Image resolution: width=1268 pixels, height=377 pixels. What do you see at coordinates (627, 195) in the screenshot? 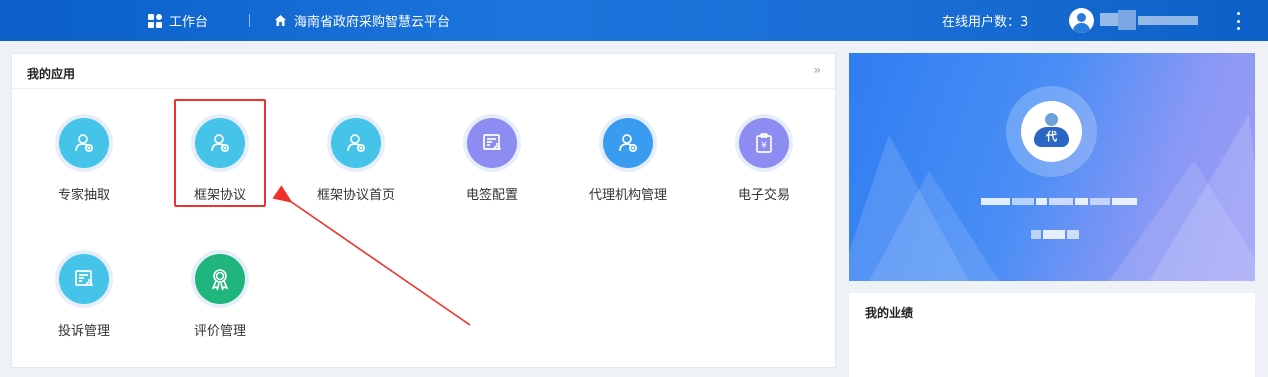
I see `app-label: 代理机构管理` at bounding box center [627, 195].